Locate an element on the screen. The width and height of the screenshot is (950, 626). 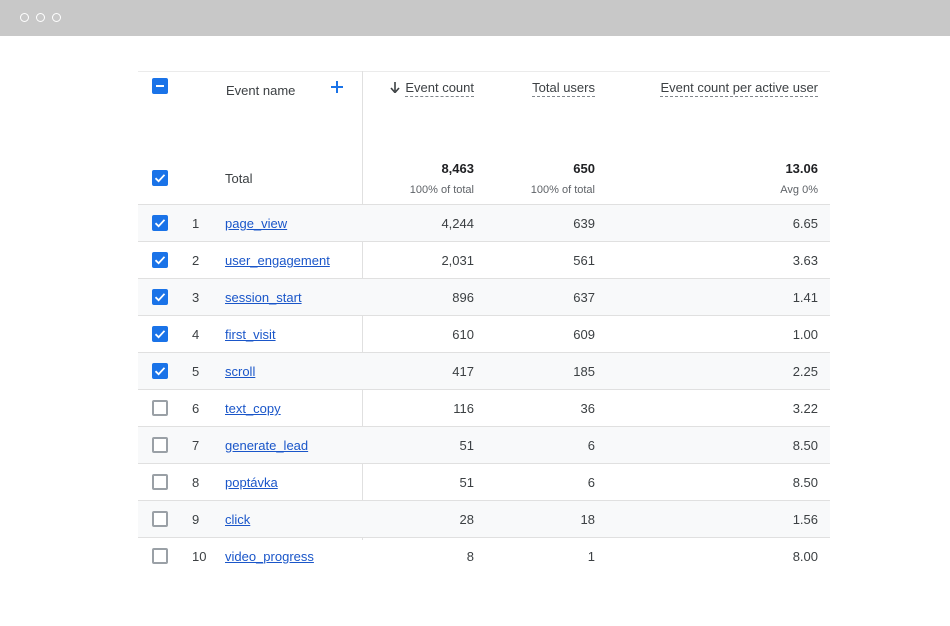
event-name-link: first_visit is located at coordinates (250, 335).